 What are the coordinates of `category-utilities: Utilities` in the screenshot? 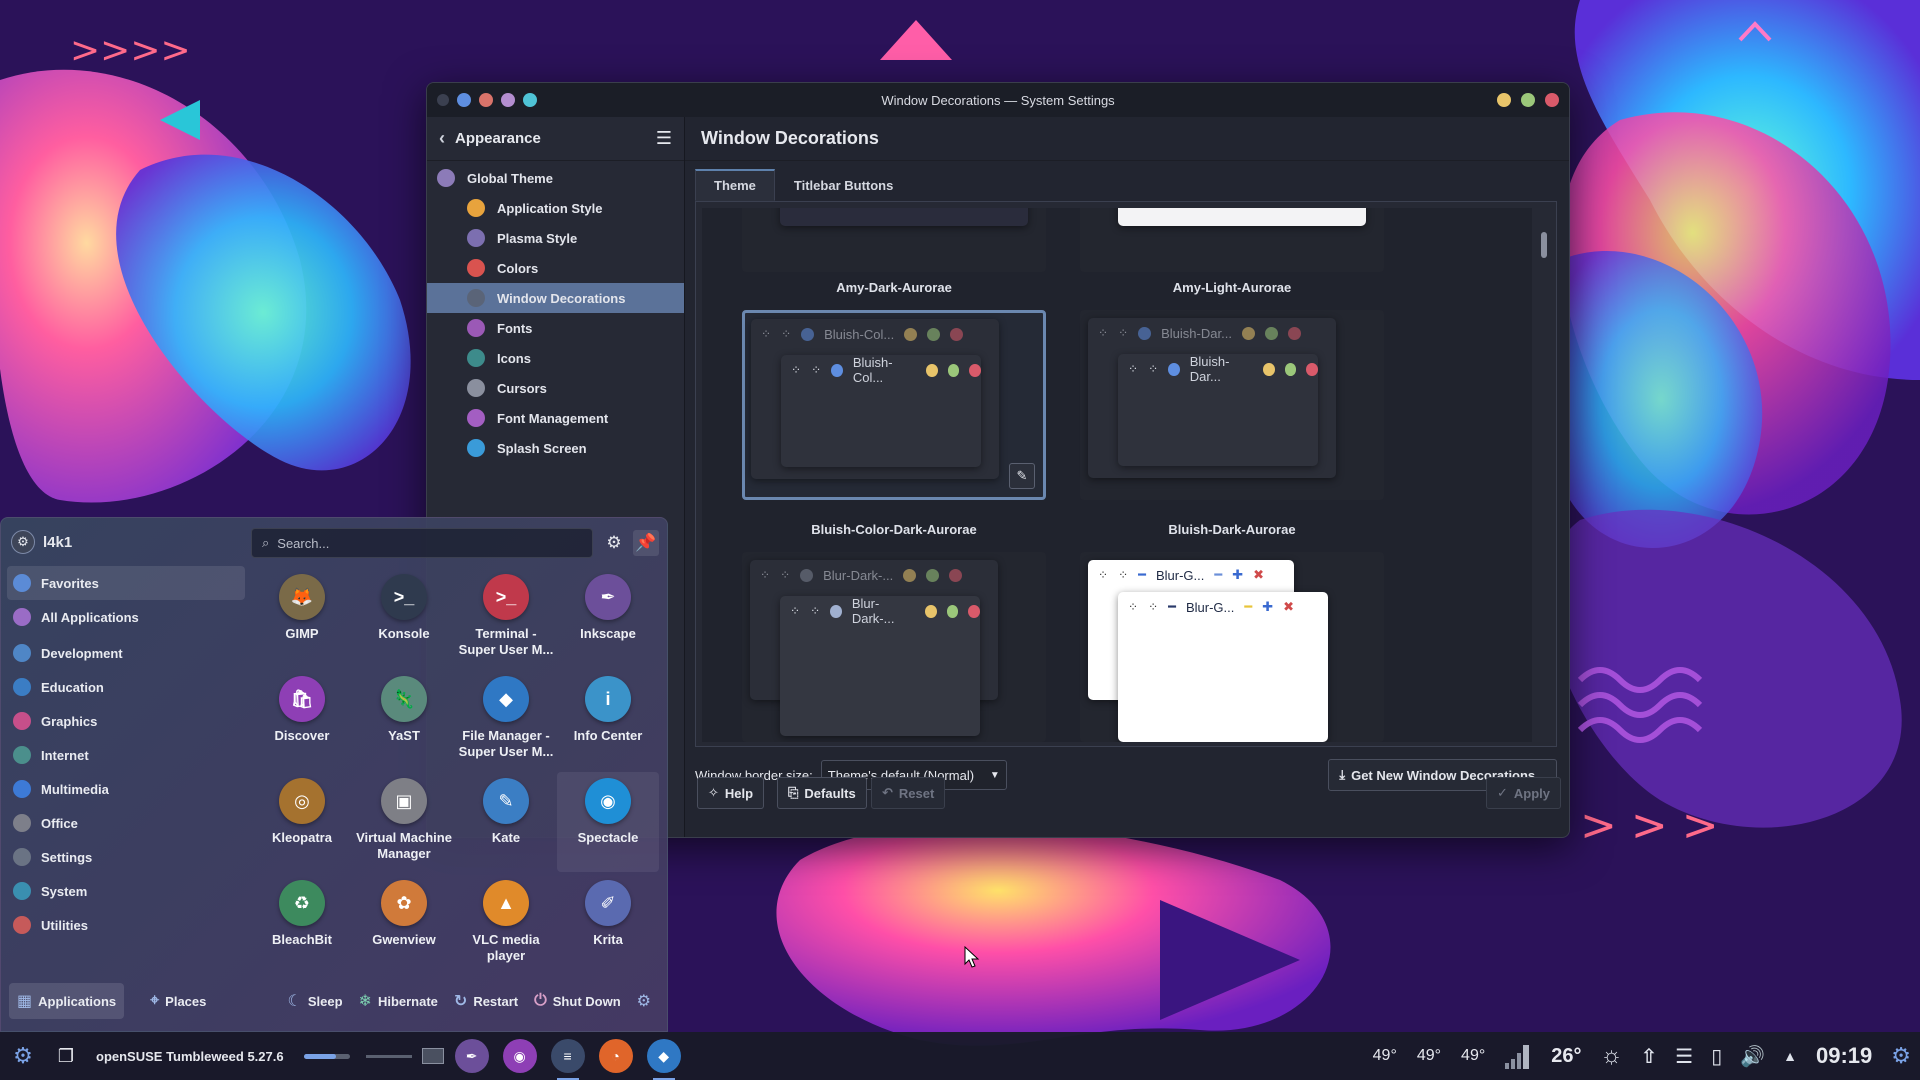 It's located at (126, 925).